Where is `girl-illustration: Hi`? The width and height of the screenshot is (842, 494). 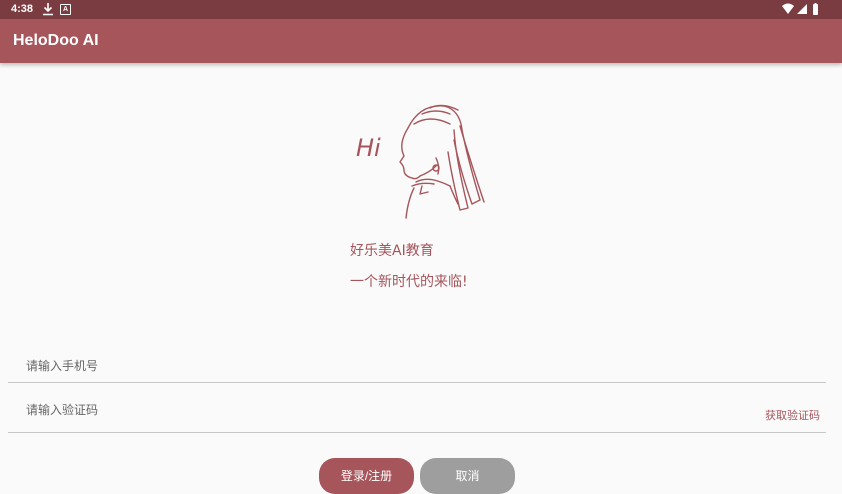
girl-illustration: Hi is located at coordinates (420, 161).